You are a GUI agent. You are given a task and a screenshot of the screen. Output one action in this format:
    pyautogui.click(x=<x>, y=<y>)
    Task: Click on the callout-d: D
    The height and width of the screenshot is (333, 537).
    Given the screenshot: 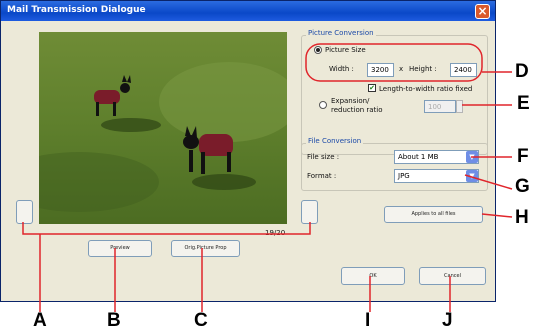 What is the action you would take?
    pyautogui.click(x=522, y=71)
    